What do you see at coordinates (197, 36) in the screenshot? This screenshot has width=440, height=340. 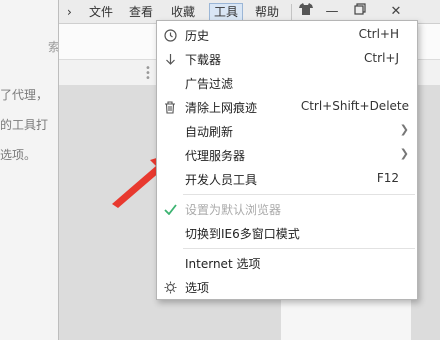 I see `menu-item-label: 历史` at bounding box center [197, 36].